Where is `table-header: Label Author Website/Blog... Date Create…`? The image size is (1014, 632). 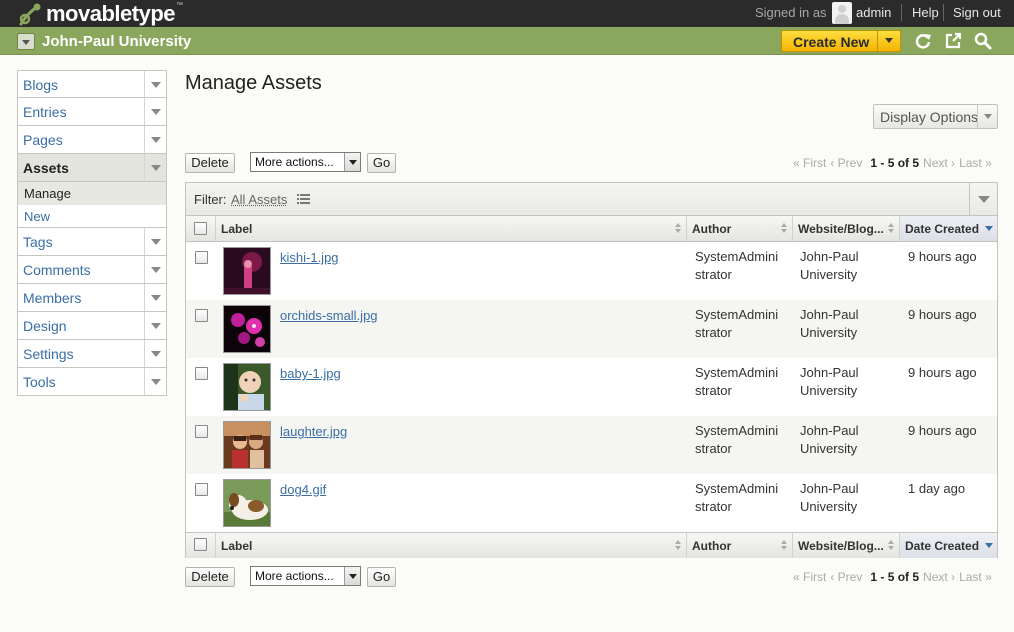
table-header: Label Author Website/Blog... Date Create… is located at coordinates (591, 229).